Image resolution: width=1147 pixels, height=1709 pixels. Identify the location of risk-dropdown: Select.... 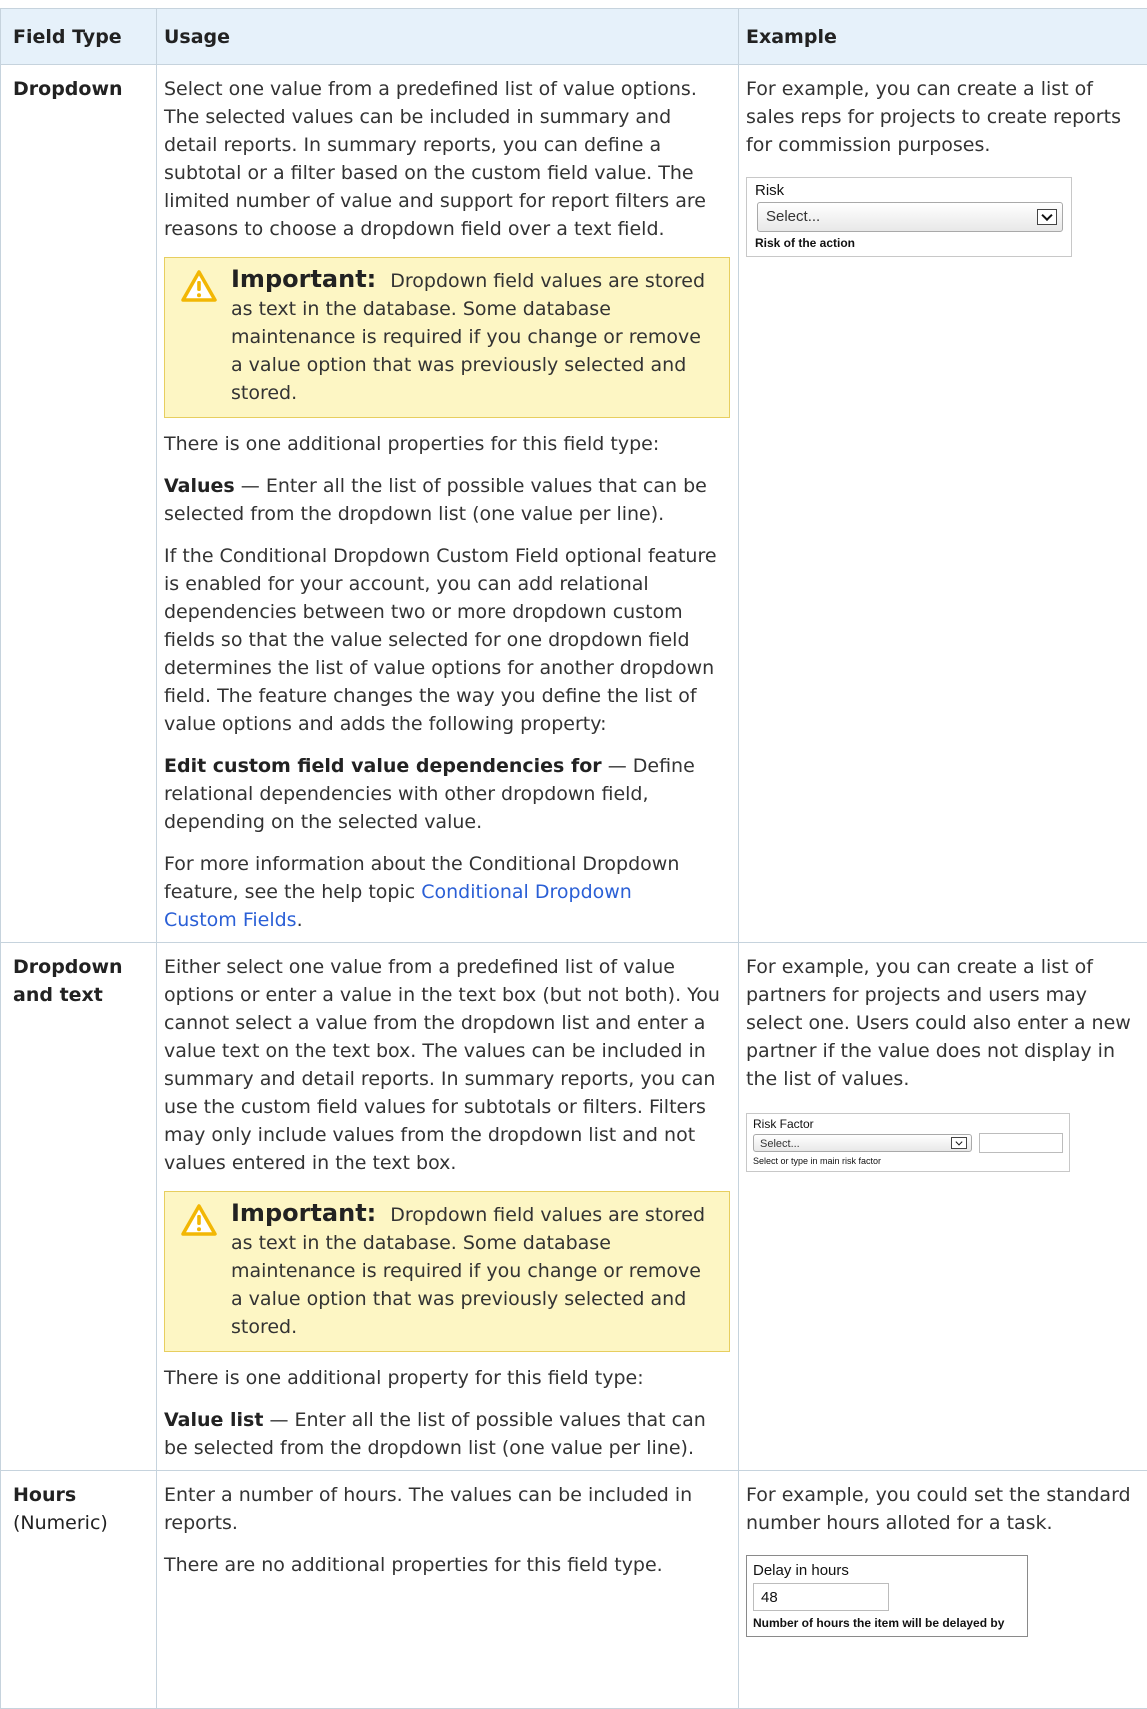
(910, 217).